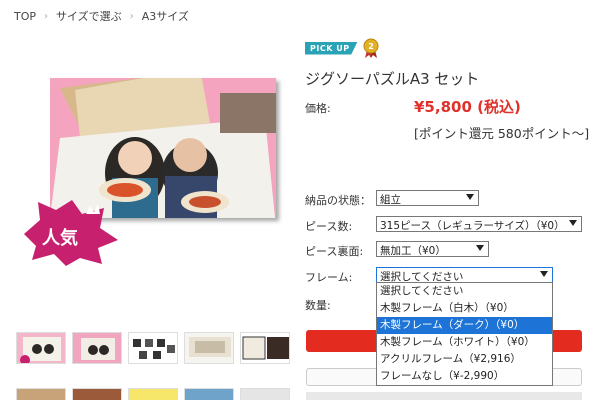 Image resolution: width=600 pixels, height=400 pixels. I want to click on product-title: ジグソーパズルA3 セット, so click(392, 79).